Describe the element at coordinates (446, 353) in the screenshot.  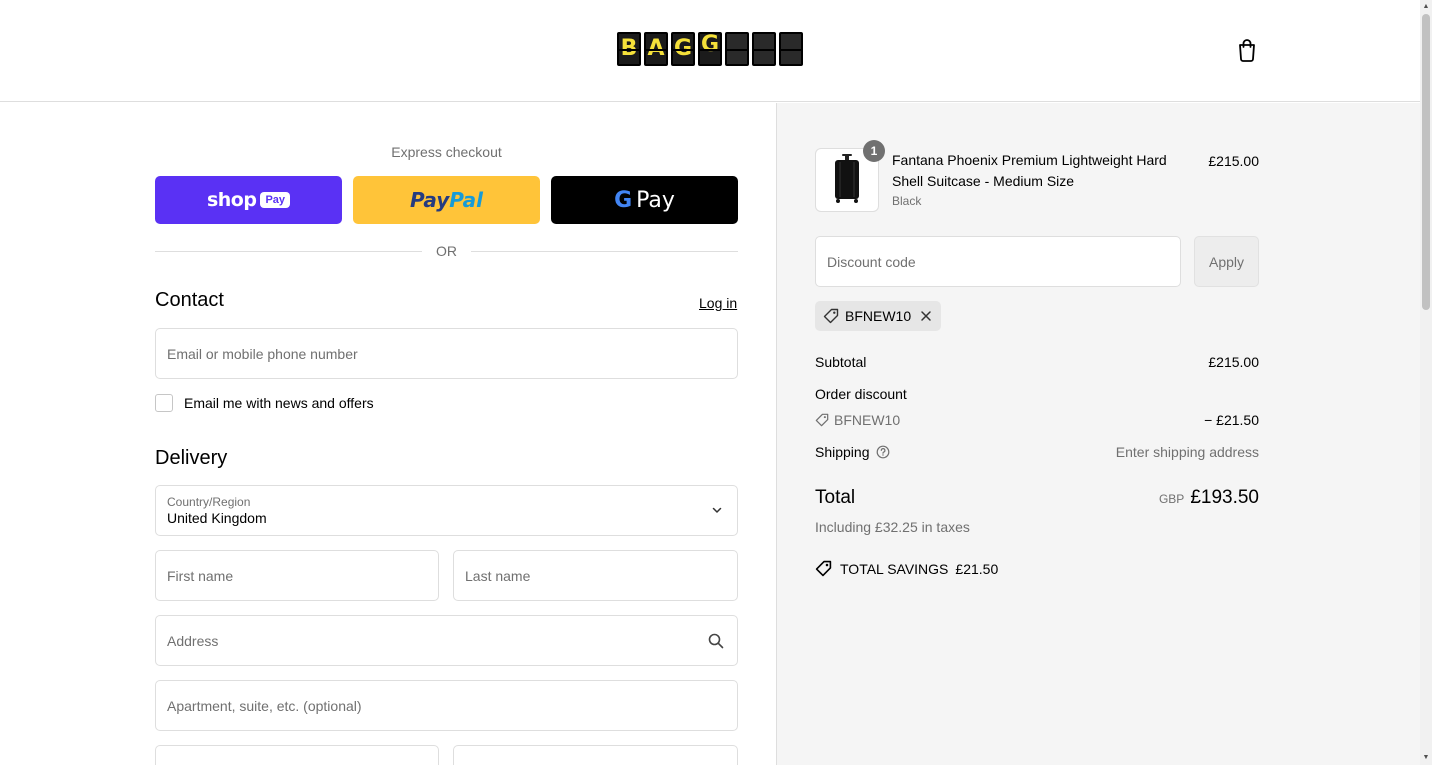
I see `email-field: Email or mobile phone number` at that location.